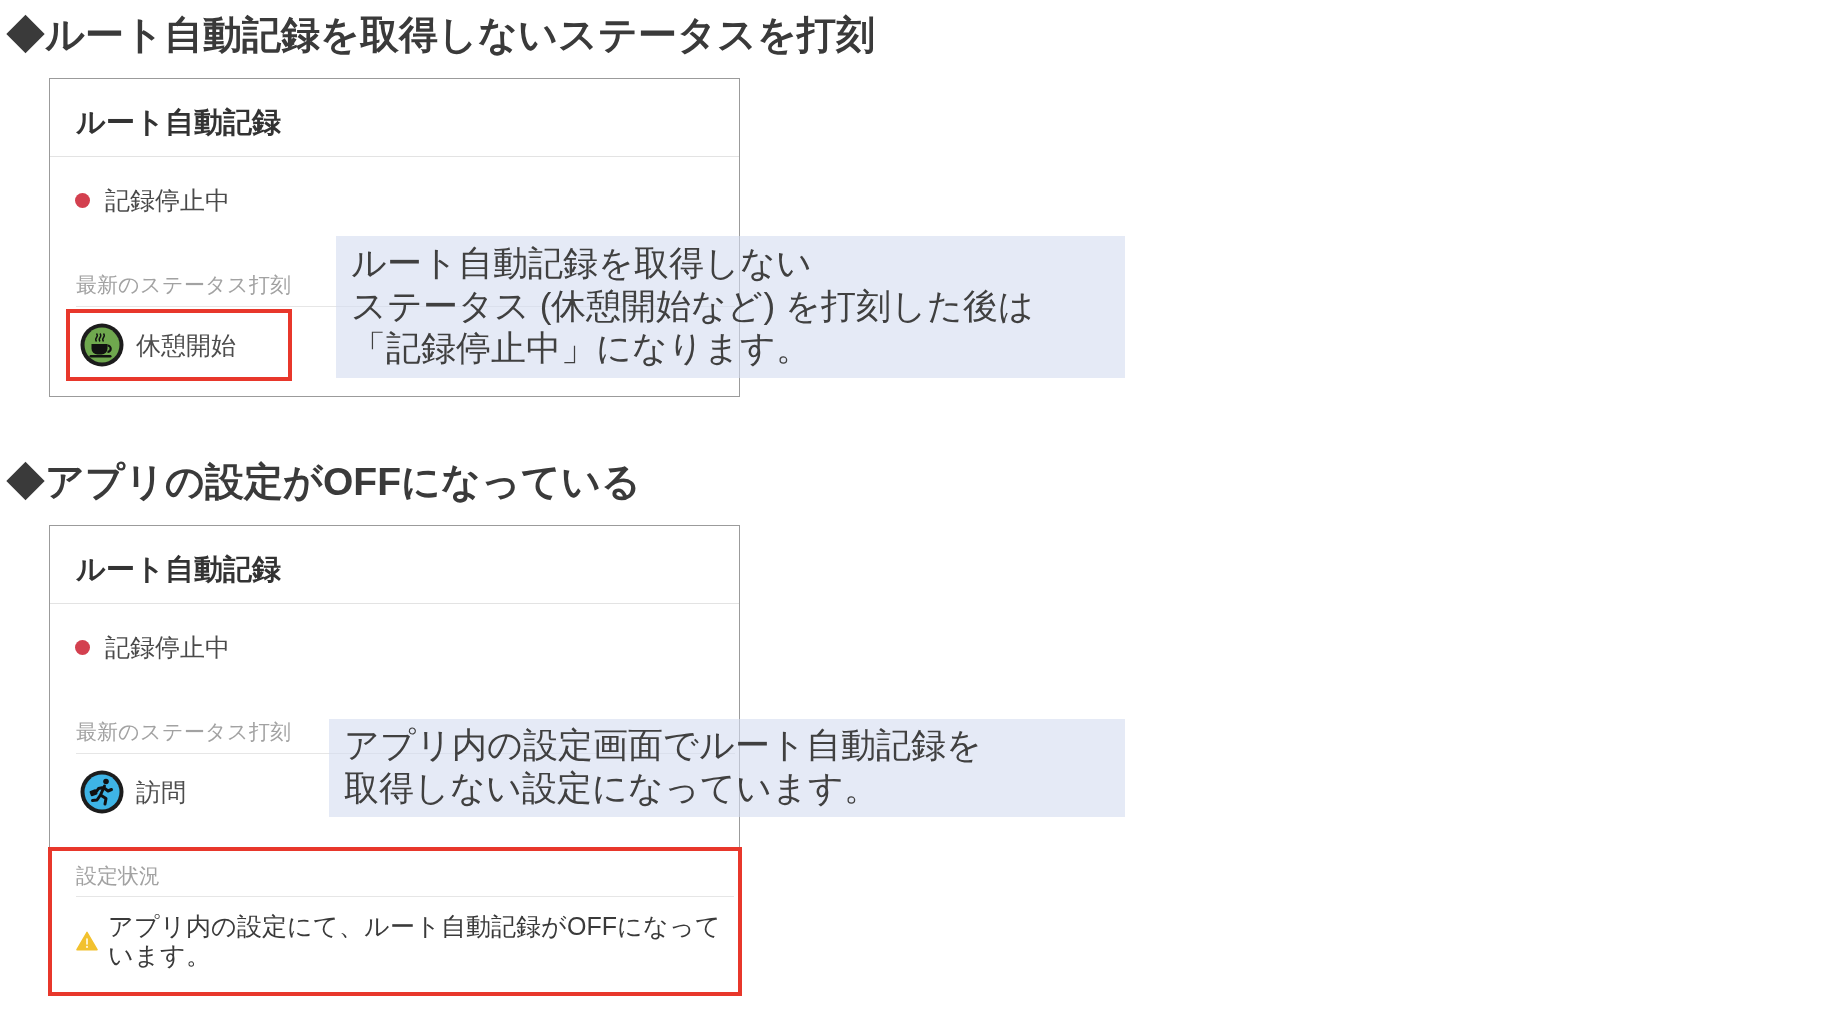  Describe the element at coordinates (323, 482) in the screenshot. I see `section-heading: ◆アプリの設定がOFFになっている` at that location.